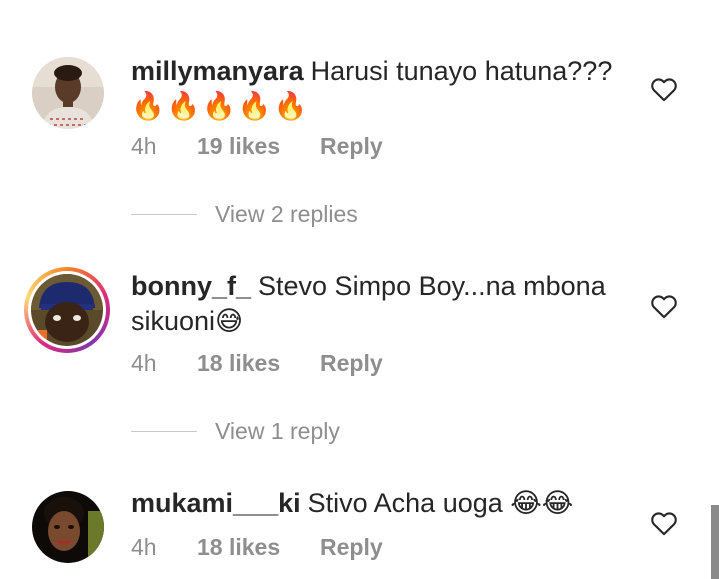 Image resolution: width=719 pixels, height=579 pixels. I want to click on comment-body: Stivo Acha uoga 😂😂, so click(440, 503).